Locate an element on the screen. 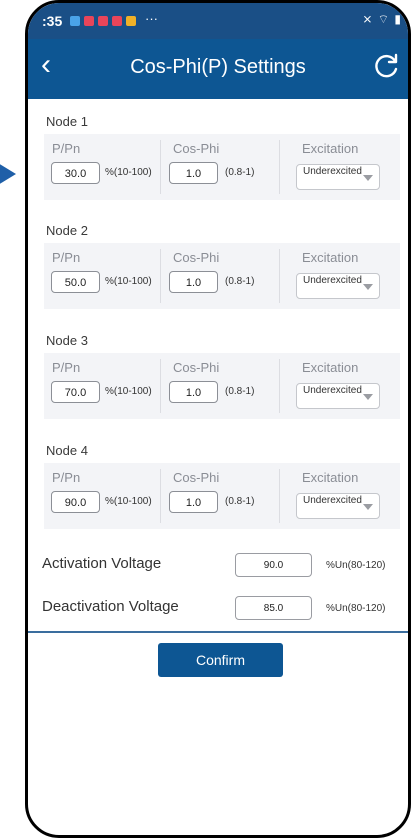  deactivation-voltage-label: Deactivation Voltage is located at coordinates (110, 606).